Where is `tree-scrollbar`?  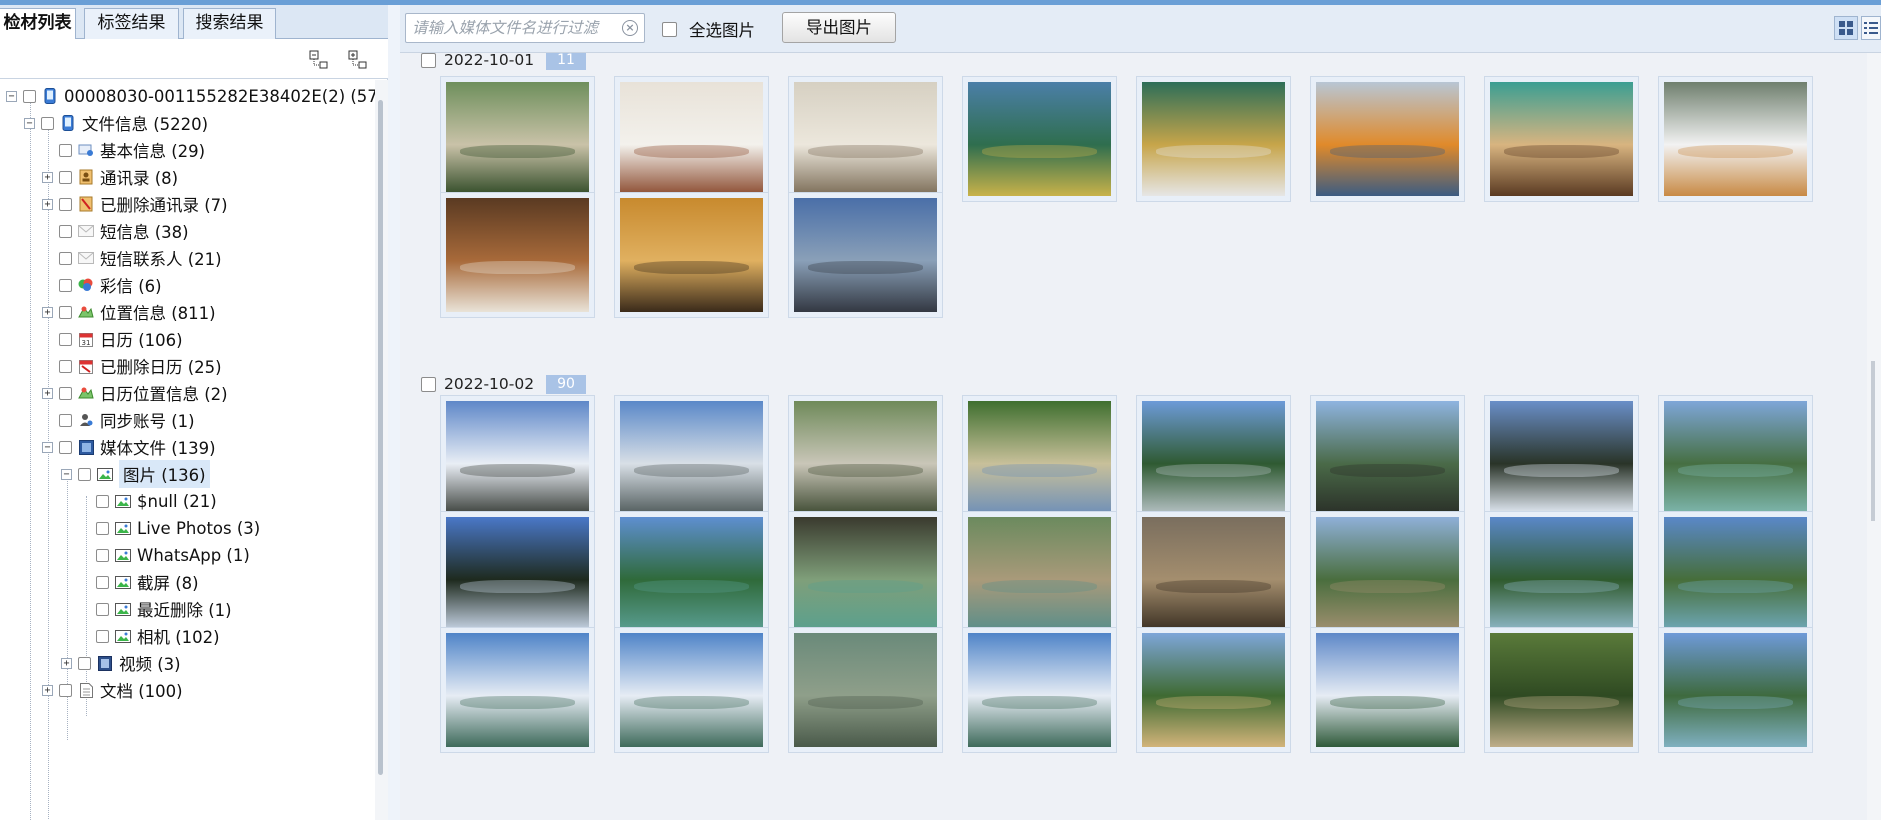 tree-scrollbar is located at coordinates (381, 450).